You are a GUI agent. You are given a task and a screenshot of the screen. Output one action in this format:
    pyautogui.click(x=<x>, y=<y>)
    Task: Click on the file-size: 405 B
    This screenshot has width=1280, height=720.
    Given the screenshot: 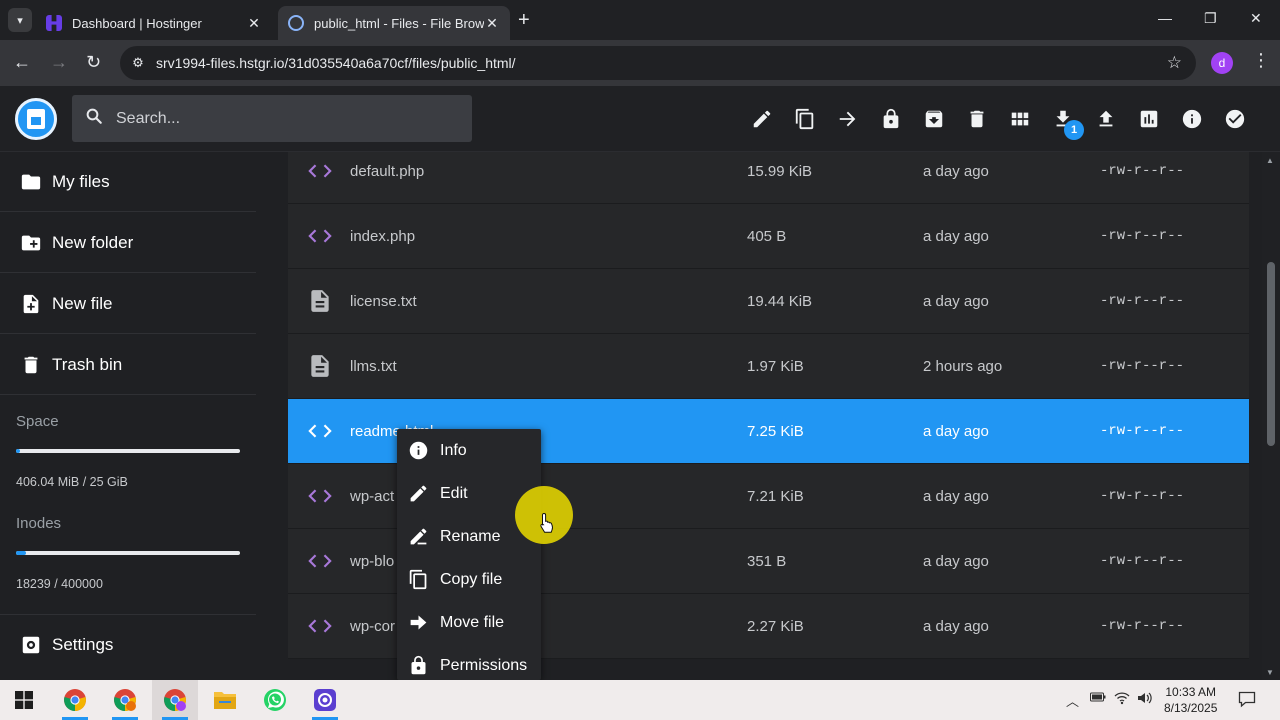 What is the action you would take?
    pyautogui.click(x=767, y=236)
    